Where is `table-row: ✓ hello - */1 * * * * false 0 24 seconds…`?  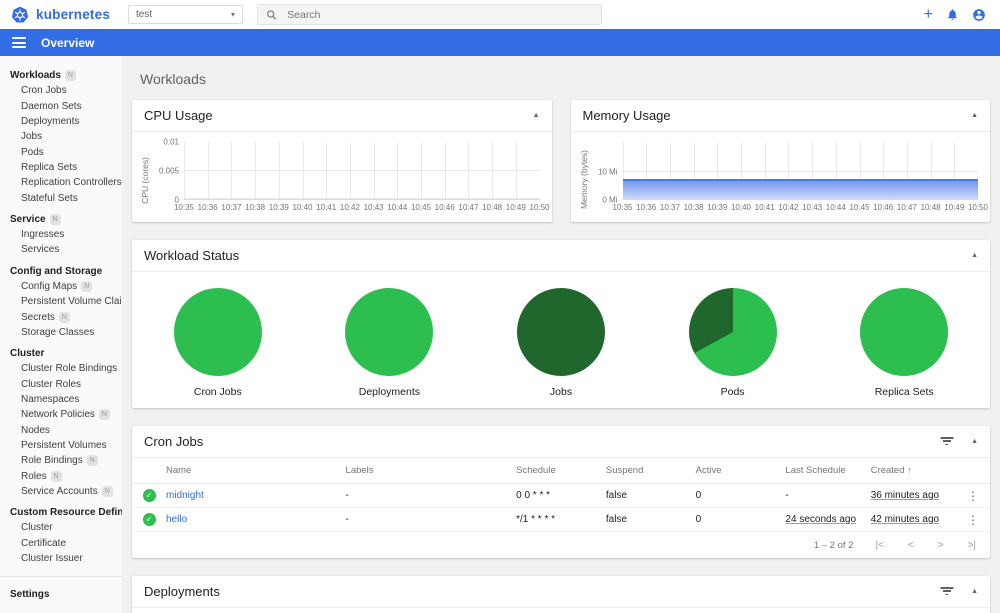
table-row: ✓ hello - */1 * * * * false 0 24 seconds… is located at coordinates (561, 520).